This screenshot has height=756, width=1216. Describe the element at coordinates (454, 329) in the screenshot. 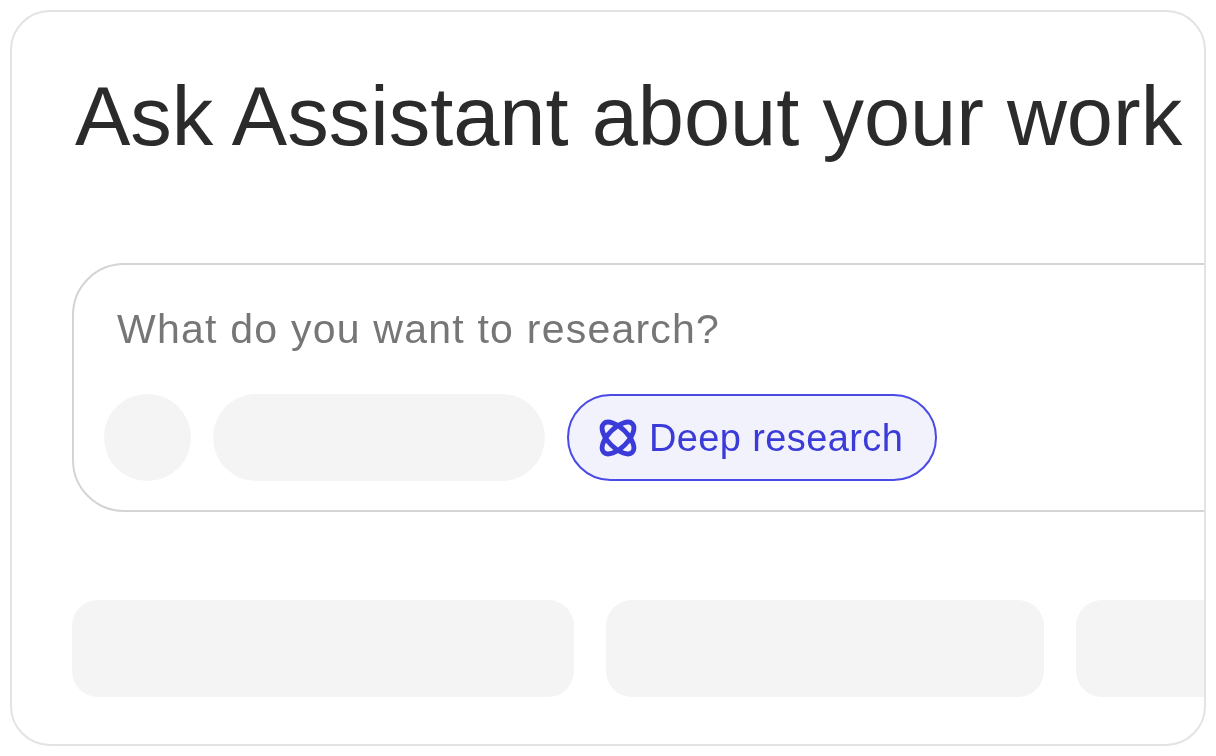

I see `prompt-input: What do you want to research?` at that location.